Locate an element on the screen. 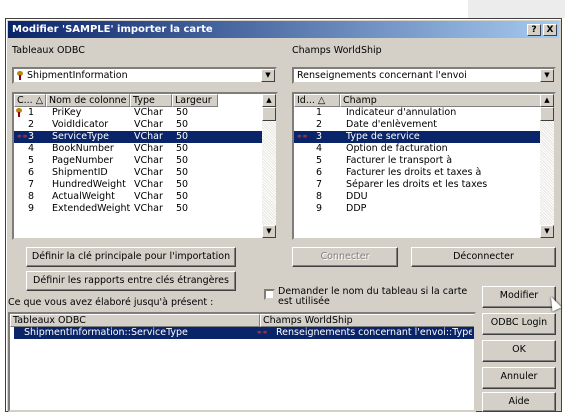  col-header-id: Id... △ is located at coordinates (317, 100).